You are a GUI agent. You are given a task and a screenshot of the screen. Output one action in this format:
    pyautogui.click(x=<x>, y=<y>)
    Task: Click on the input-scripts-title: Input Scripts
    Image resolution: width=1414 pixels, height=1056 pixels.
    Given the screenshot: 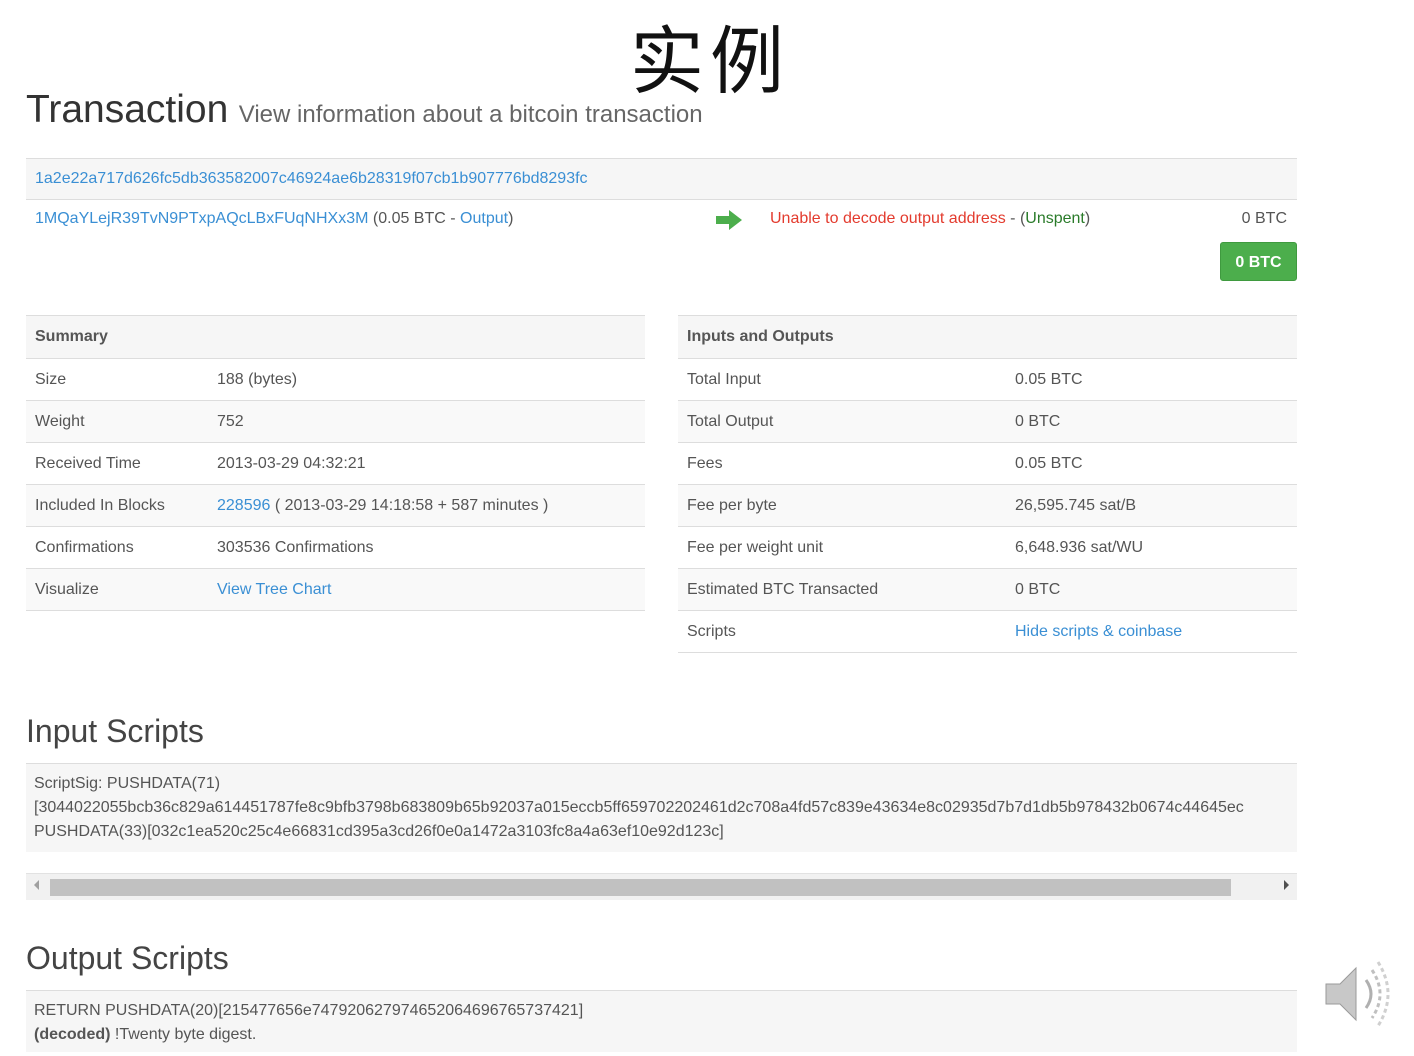 What is the action you would take?
    pyautogui.click(x=115, y=731)
    